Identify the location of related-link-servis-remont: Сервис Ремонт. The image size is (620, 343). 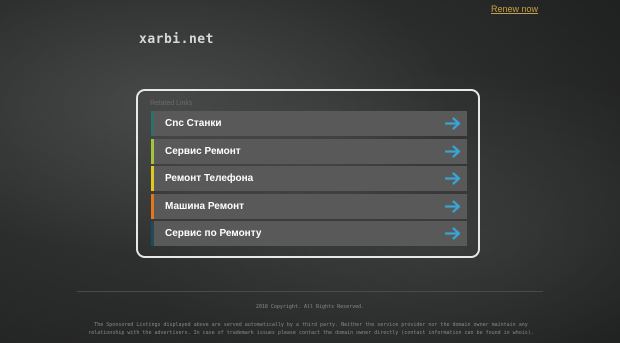
(309, 151).